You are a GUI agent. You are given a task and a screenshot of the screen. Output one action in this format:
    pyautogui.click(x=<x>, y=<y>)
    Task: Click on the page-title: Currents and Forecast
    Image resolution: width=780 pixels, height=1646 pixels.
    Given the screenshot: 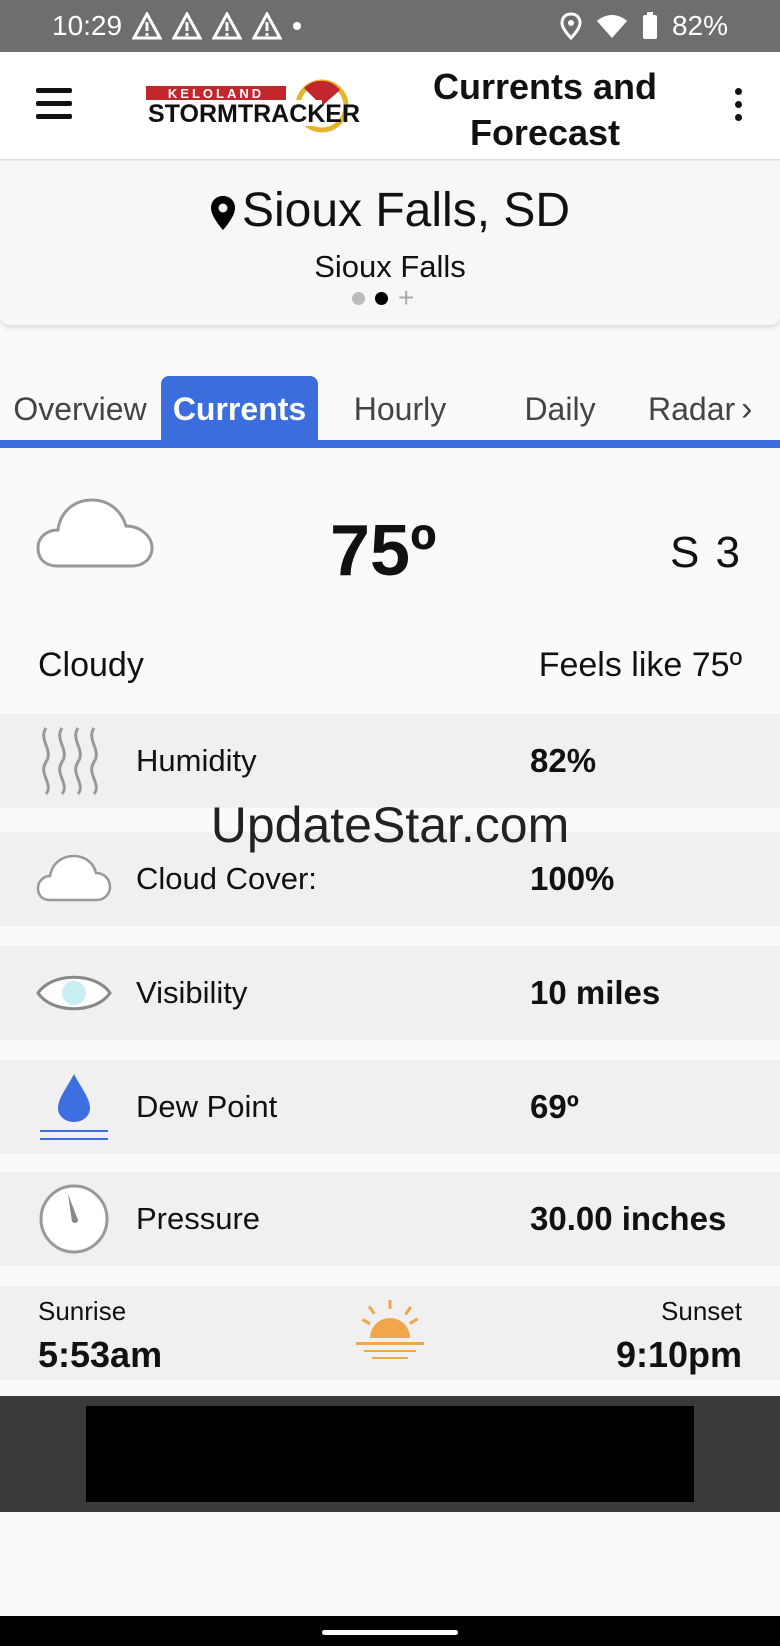 What is the action you would take?
    pyautogui.click(x=545, y=109)
    